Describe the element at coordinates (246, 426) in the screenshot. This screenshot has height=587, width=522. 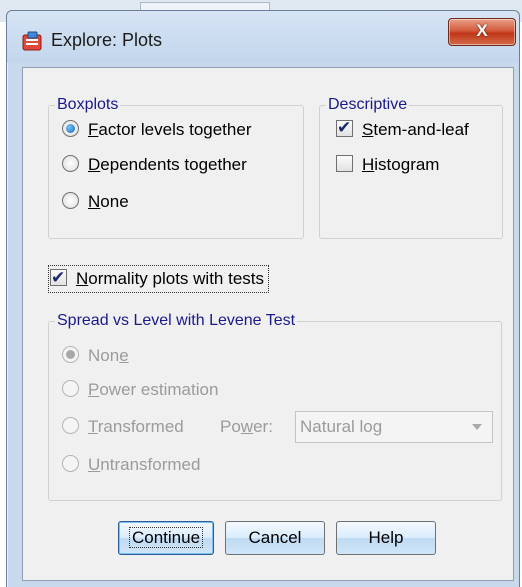
I see `power-label: Power:` at that location.